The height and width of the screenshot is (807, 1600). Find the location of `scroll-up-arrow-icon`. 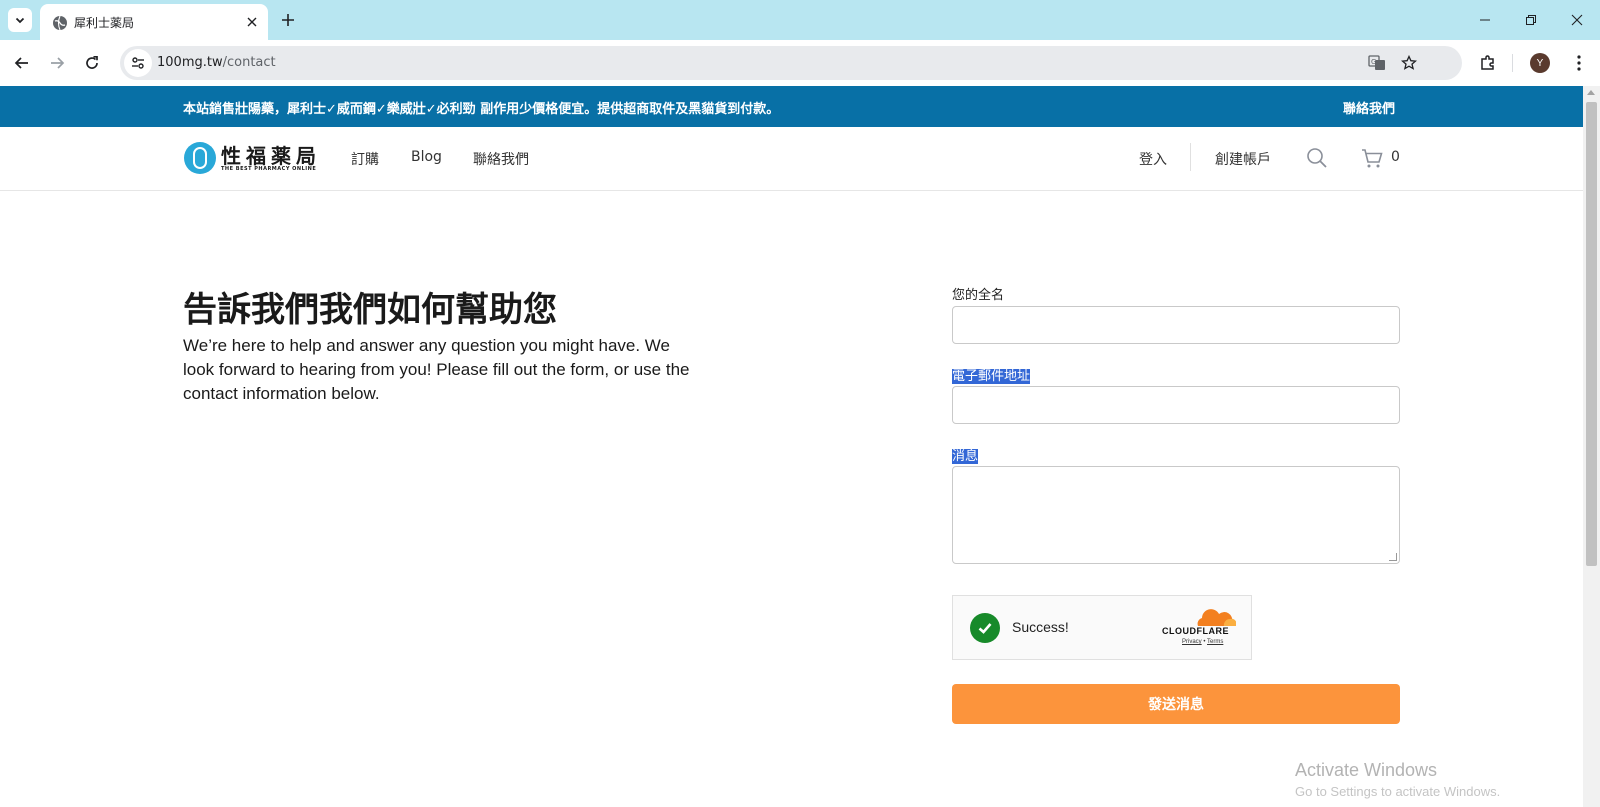

scroll-up-arrow-icon is located at coordinates (1591, 92).